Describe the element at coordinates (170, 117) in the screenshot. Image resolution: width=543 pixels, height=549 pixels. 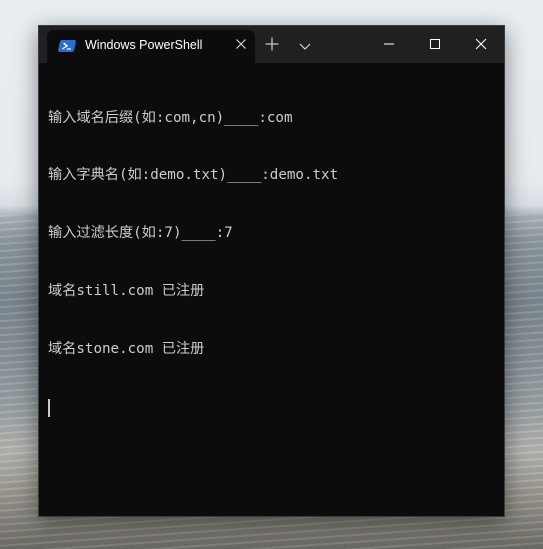
I see `terminal-line: 输入域名后缀(如:com,cn)____:com` at that location.